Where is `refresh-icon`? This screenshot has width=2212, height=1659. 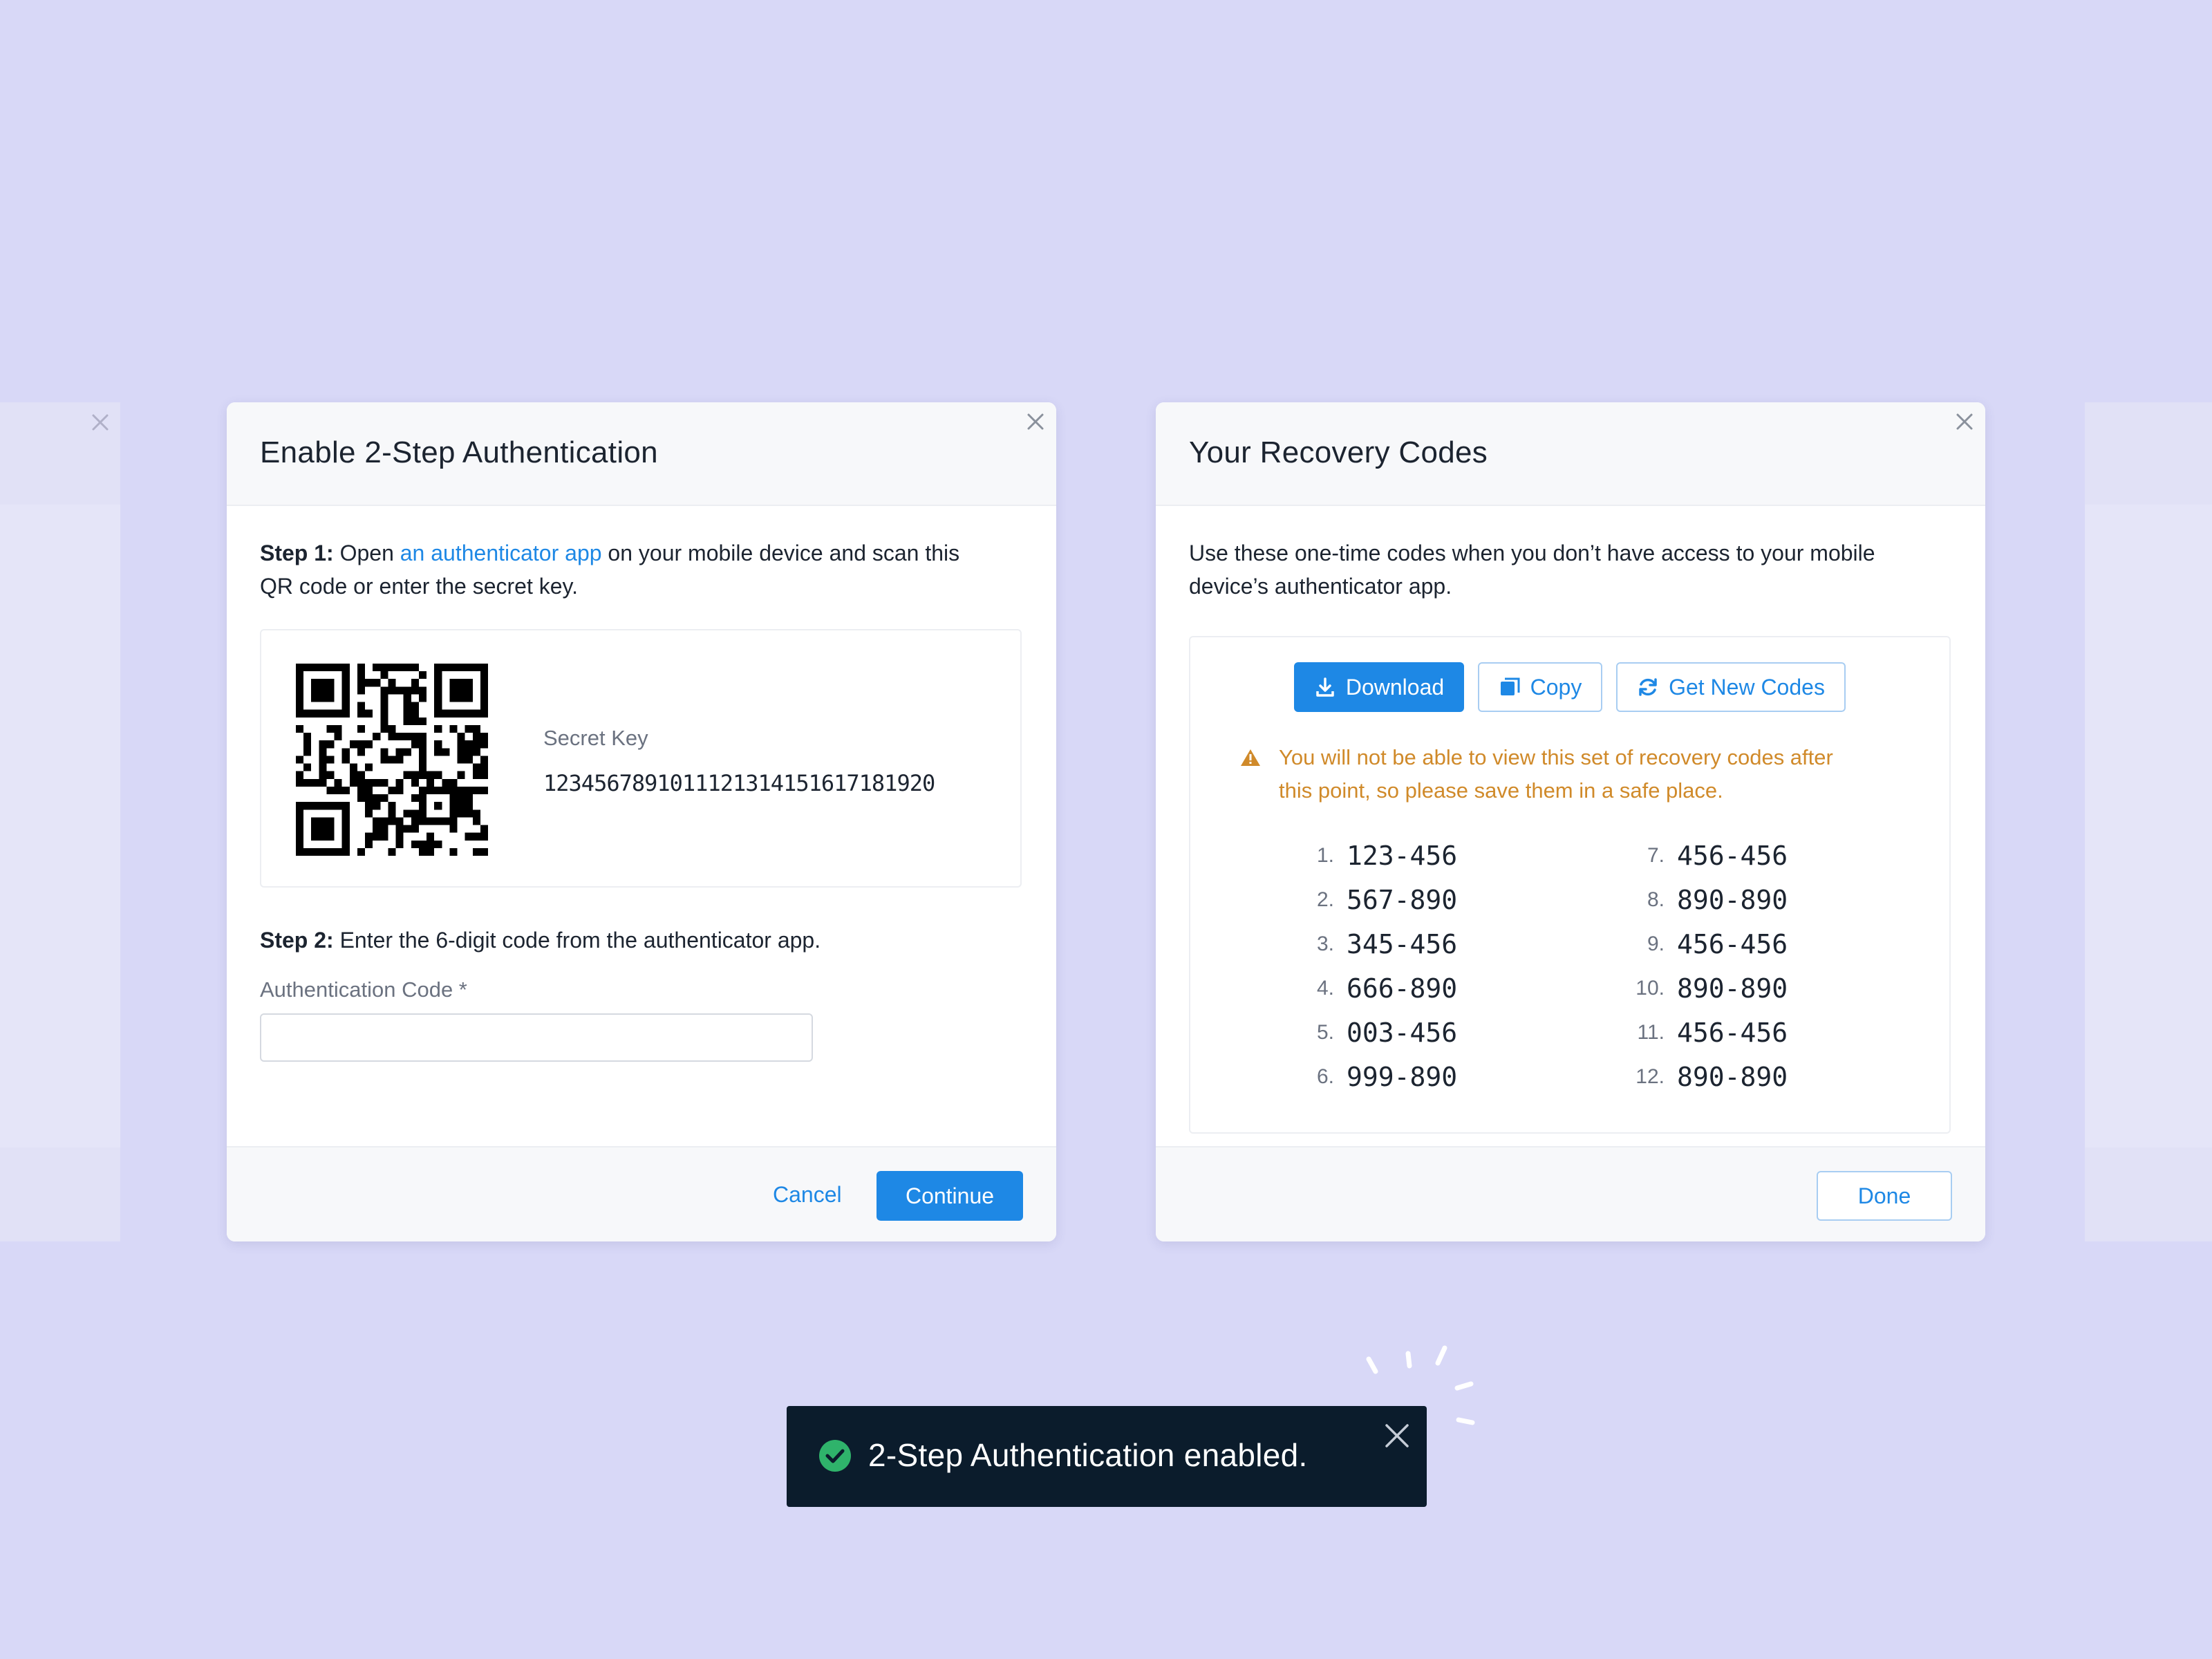
refresh-icon is located at coordinates (1648, 687).